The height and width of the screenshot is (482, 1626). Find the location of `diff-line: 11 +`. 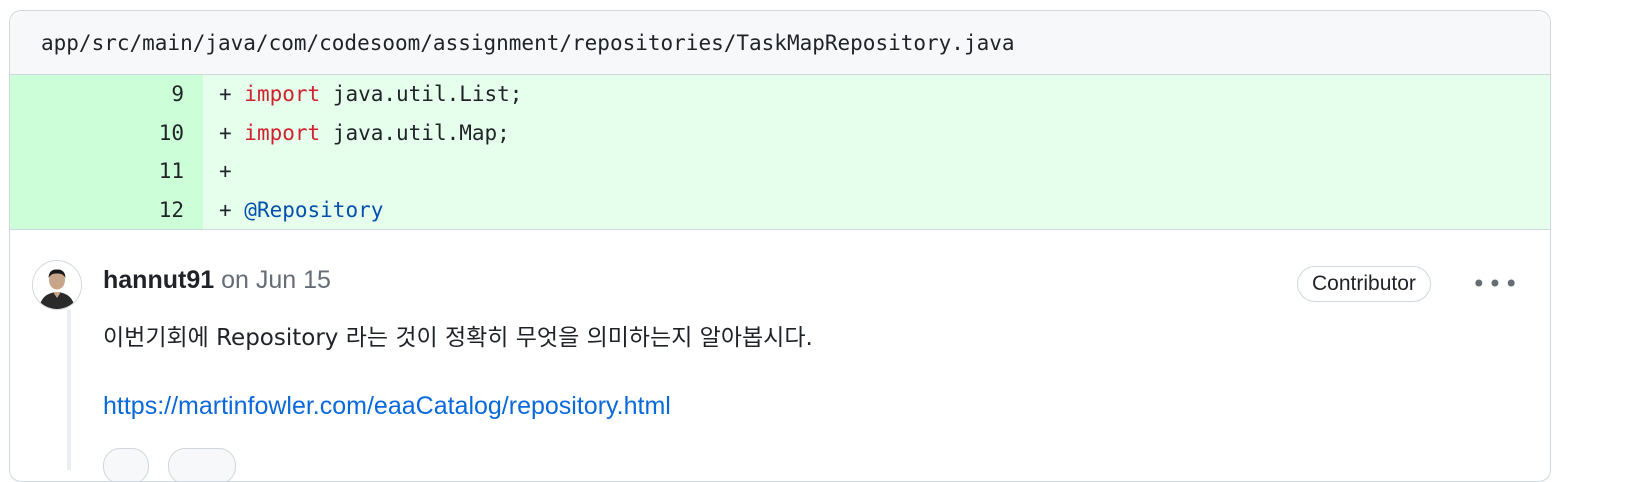

diff-line: 11 + is located at coordinates (780, 171).